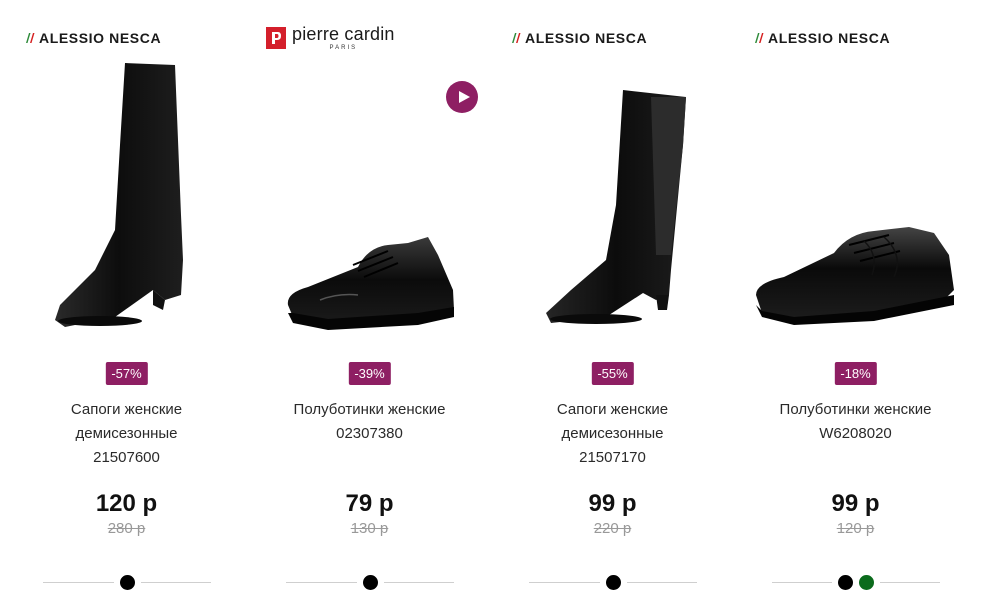 The image size is (994, 610). I want to click on product-name: Полуботинки женские W6208020, so click(855, 422).